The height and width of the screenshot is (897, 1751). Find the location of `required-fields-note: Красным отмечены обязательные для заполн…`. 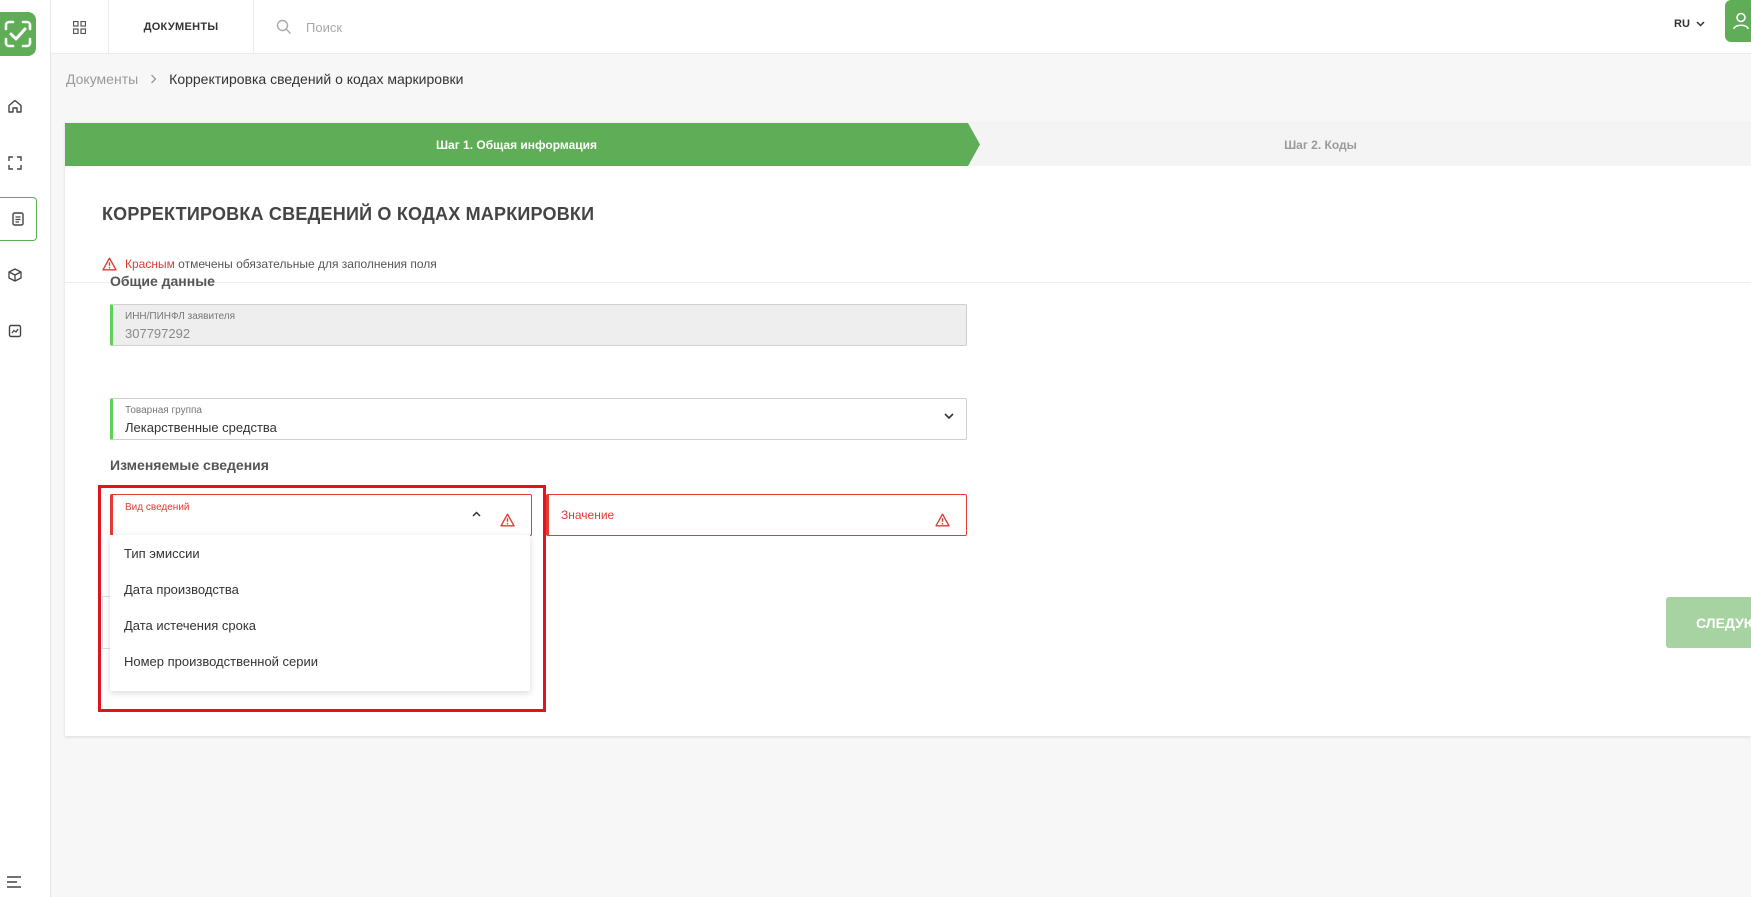

required-fields-note: Красным отмечены обязательные для заполн… is located at coordinates (269, 264).